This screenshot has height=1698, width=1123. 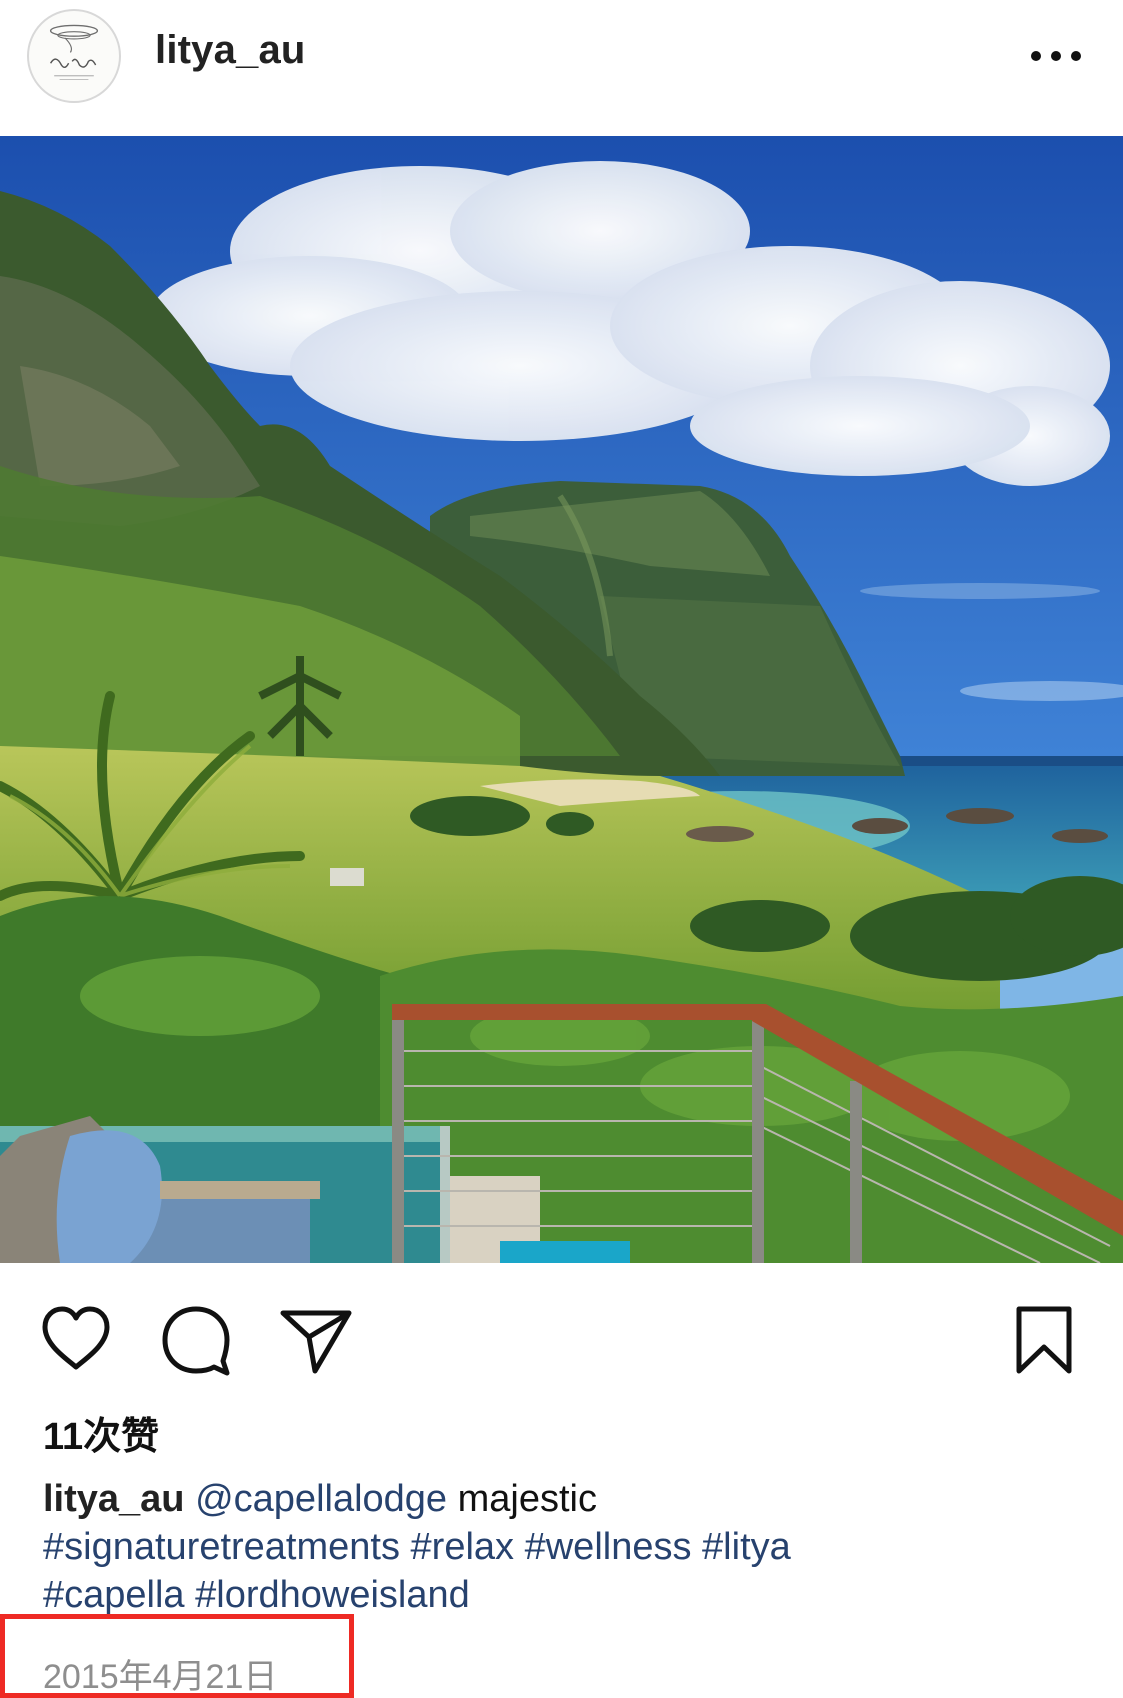 What do you see at coordinates (221, 1547) in the screenshot?
I see `hashtag: #signaturetreatments` at bounding box center [221, 1547].